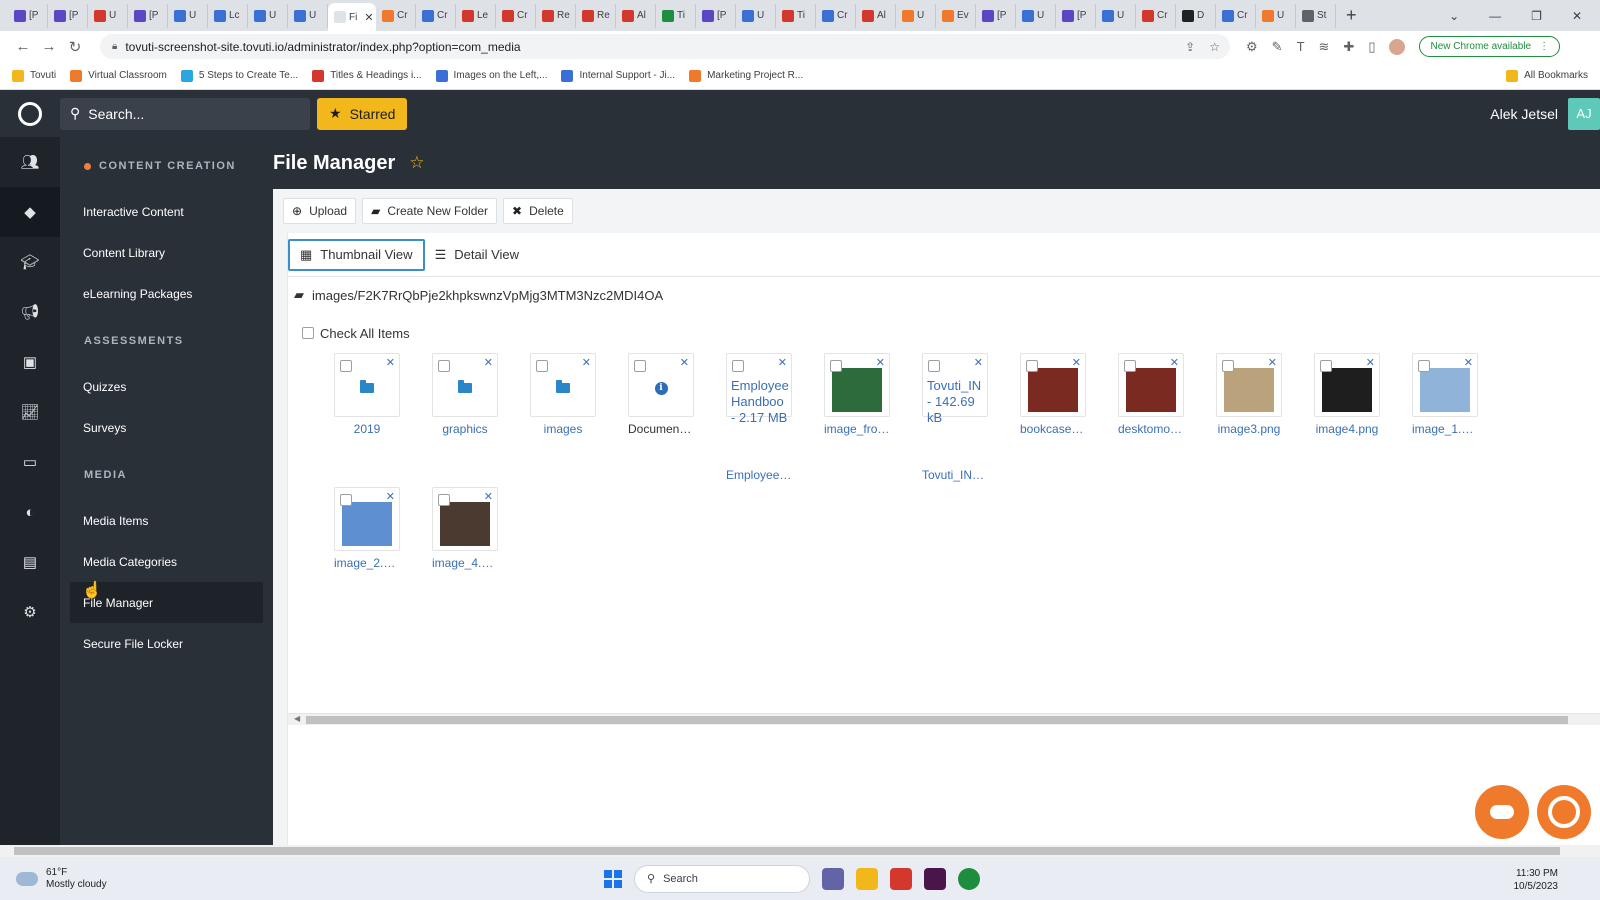 This screenshot has width=1600, height=900. What do you see at coordinates (955, 389) in the screenshot?
I see `file-thumbnail: ✕ Tovuti_IN - 142.69 kB` at bounding box center [955, 389].